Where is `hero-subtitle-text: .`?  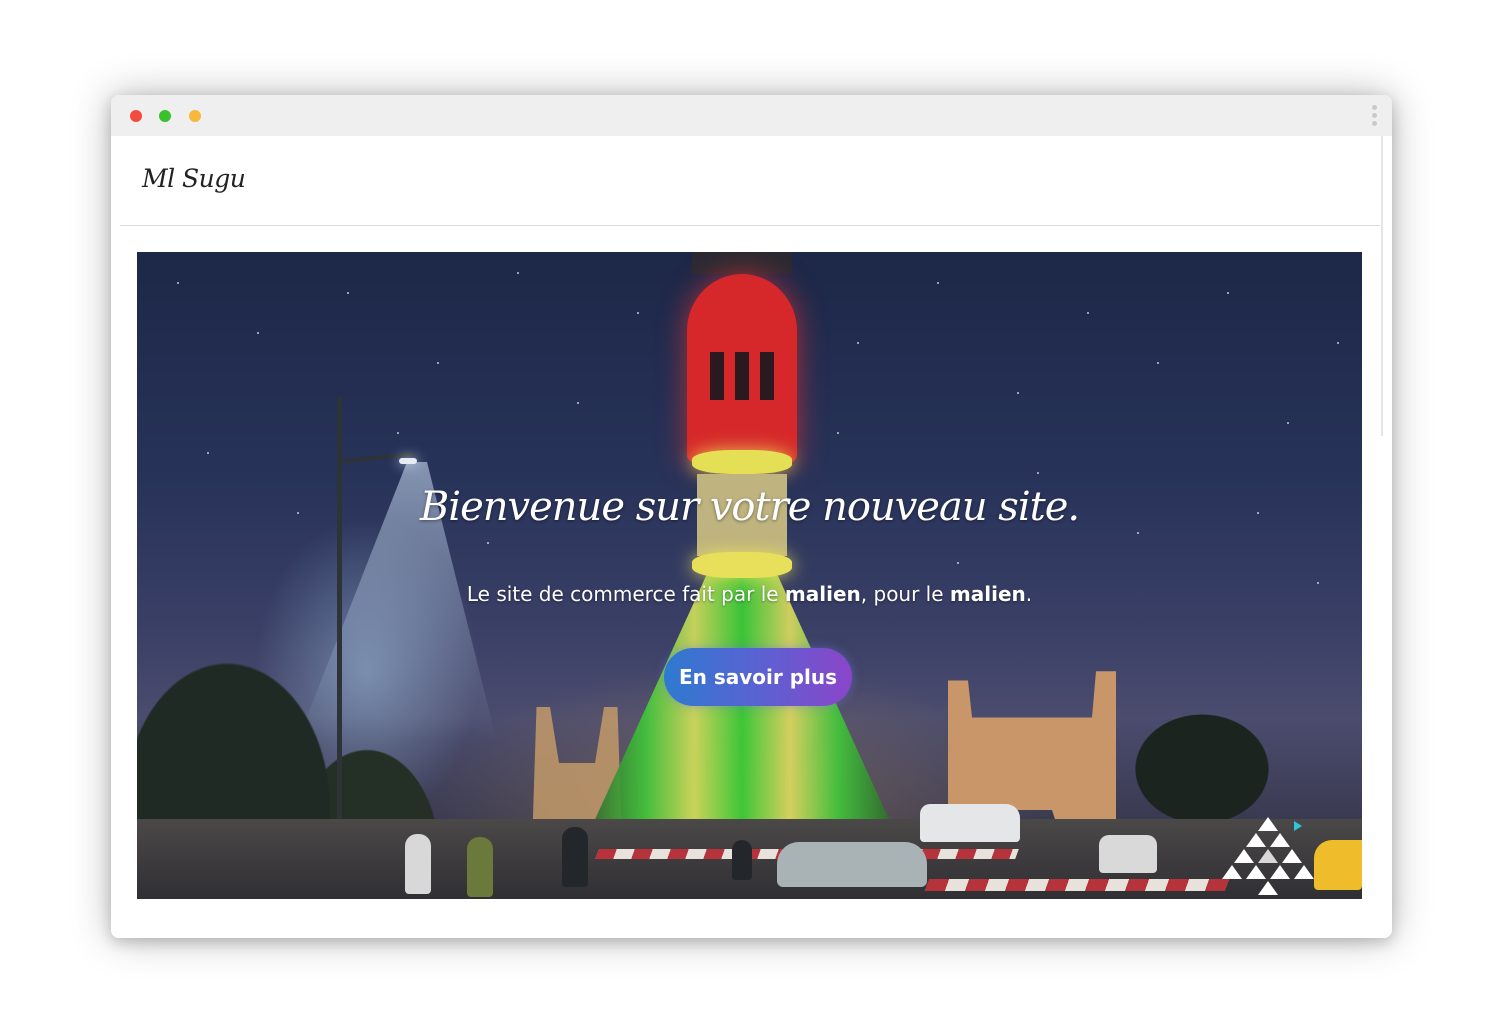
hero-subtitle-text: . is located at coordinates (1029, 594).